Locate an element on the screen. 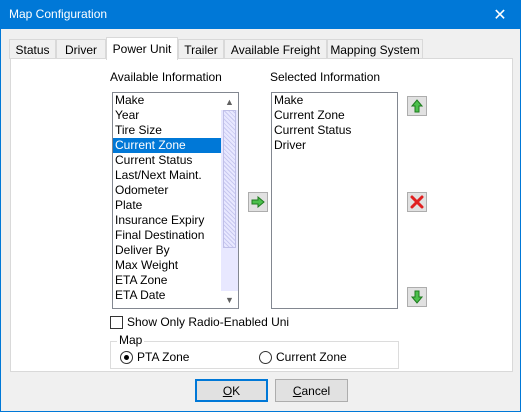 The width and height of the screenshot is (521, 412). green-right-arrow-icon is located at coordinates (258, 202).